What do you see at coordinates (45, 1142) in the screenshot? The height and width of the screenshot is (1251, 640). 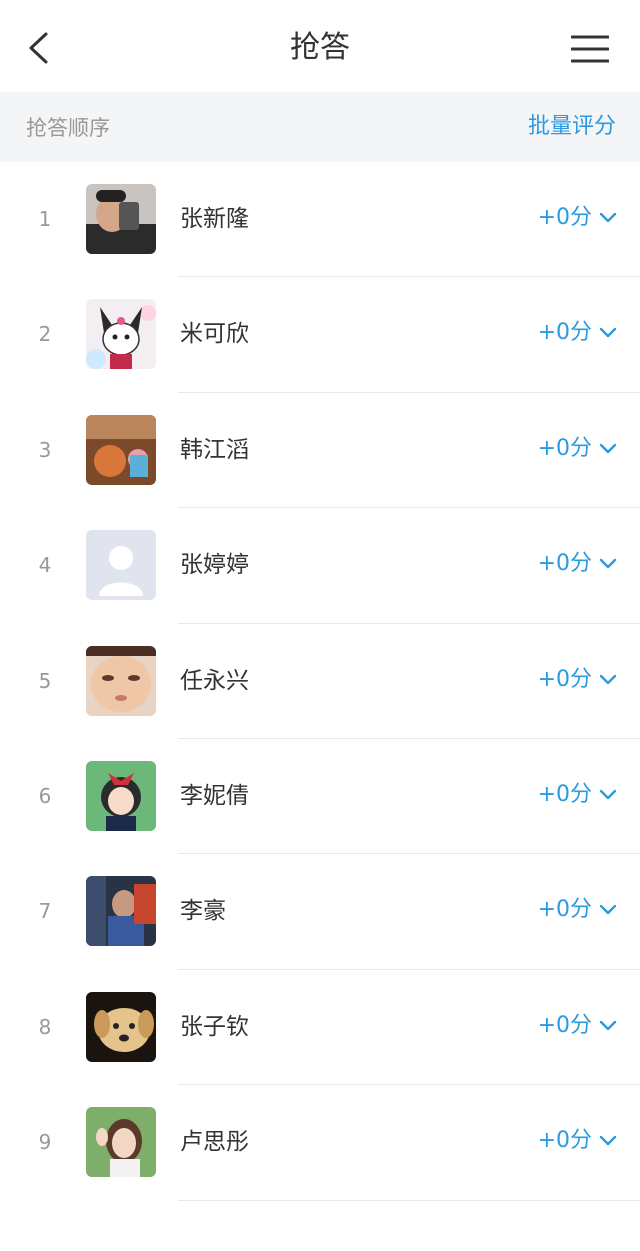 I see `rank-number: 9` at bounding box center [45, 1142].